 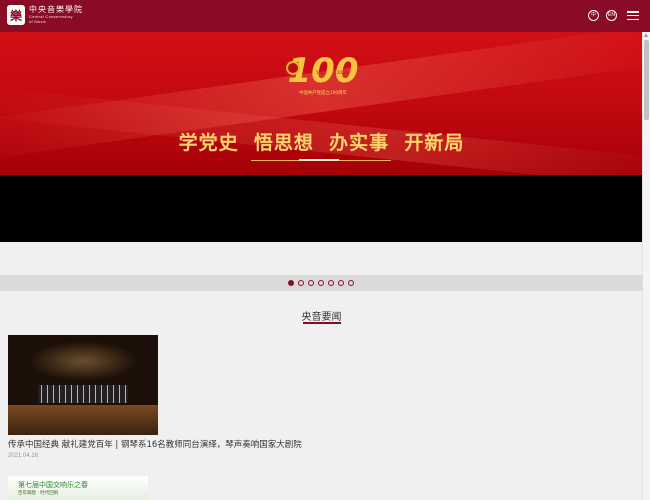 What do you see at coordinates (56, 9) in the screenshot?
I see `logo-chinese-name: 中央音樂學院` at bounding box center [56, 9].